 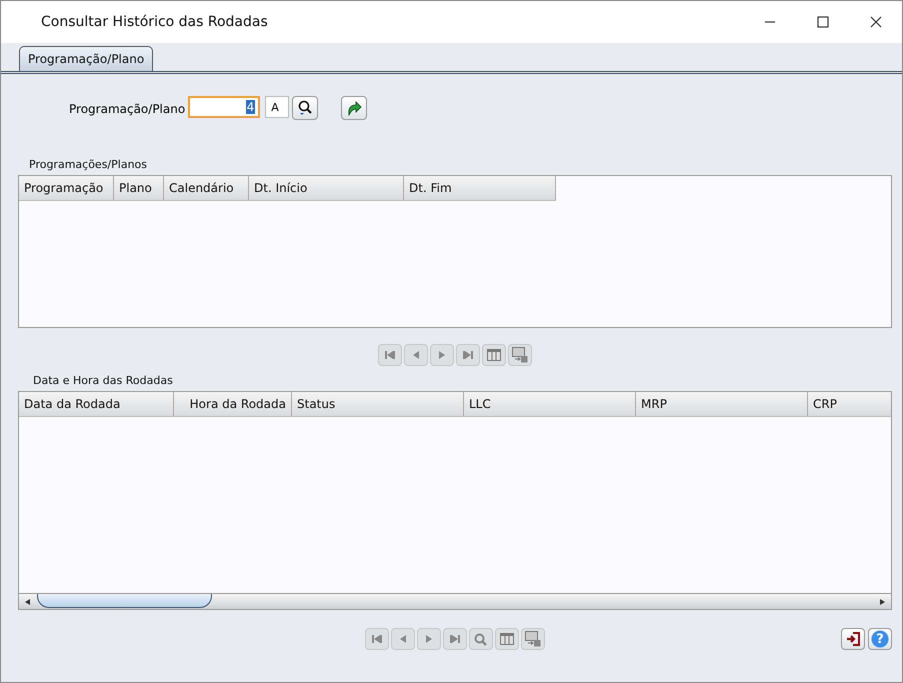 What do you see at coordinates (103, 380) in the screenshot?
I see `section-title: Data e Hora das Rodadas` at bounding box center [103, 380].